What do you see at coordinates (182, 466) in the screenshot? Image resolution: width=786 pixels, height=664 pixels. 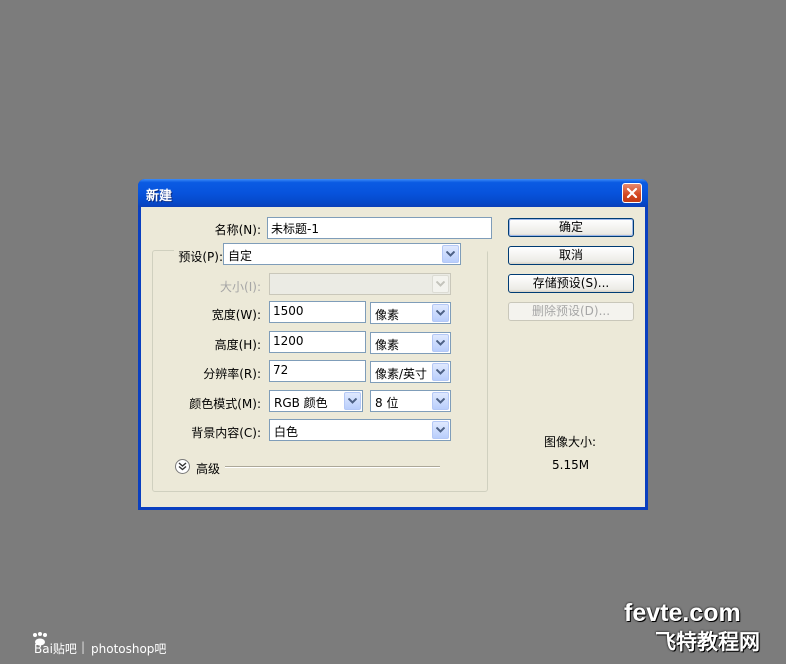 I see `expand-advanced-icon` at bounding box center [182, 466].